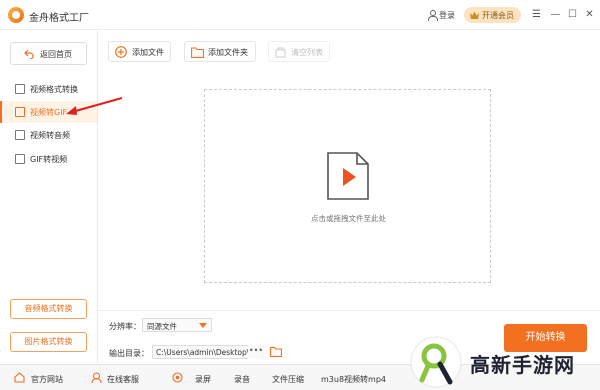 This screenshot has height=390, width=600. What do you see at coordinates (545, 338) in the screenshot?
I see `start-convert-button: 开始转换` at bounding box center [545, 338].